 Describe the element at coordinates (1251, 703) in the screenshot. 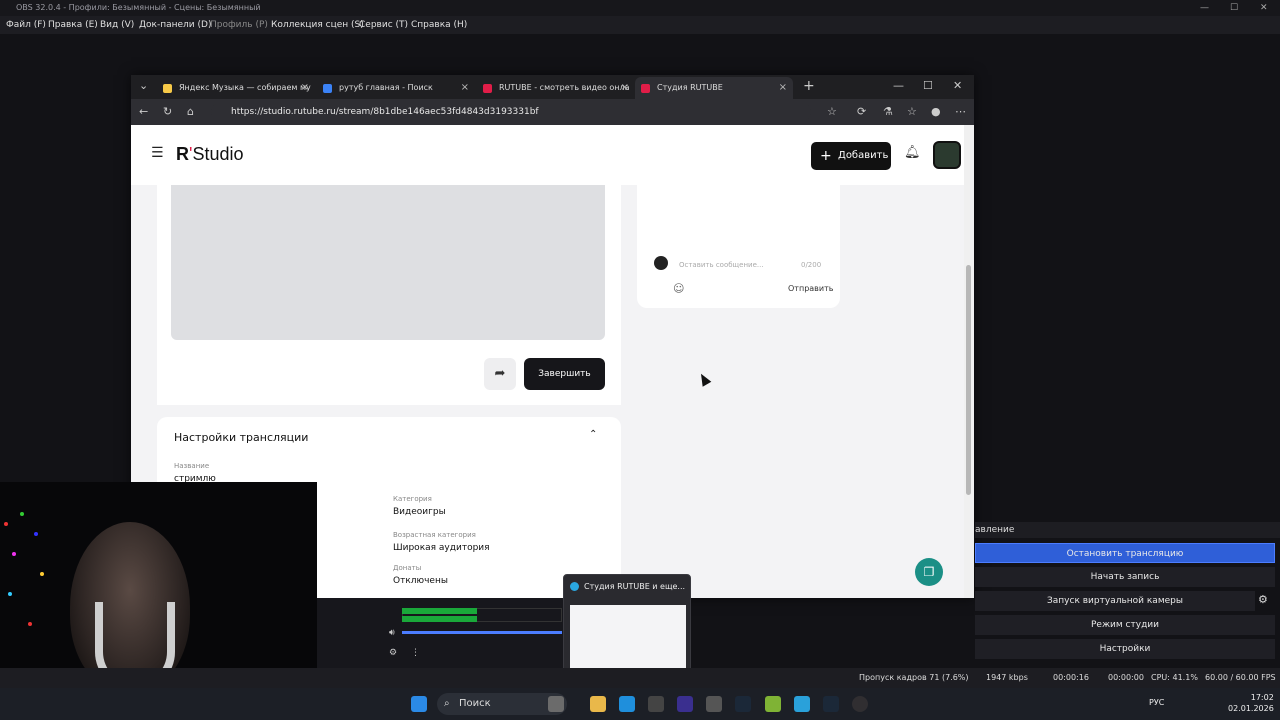

I see `clock: 17:02 02.01.2026` at that location.